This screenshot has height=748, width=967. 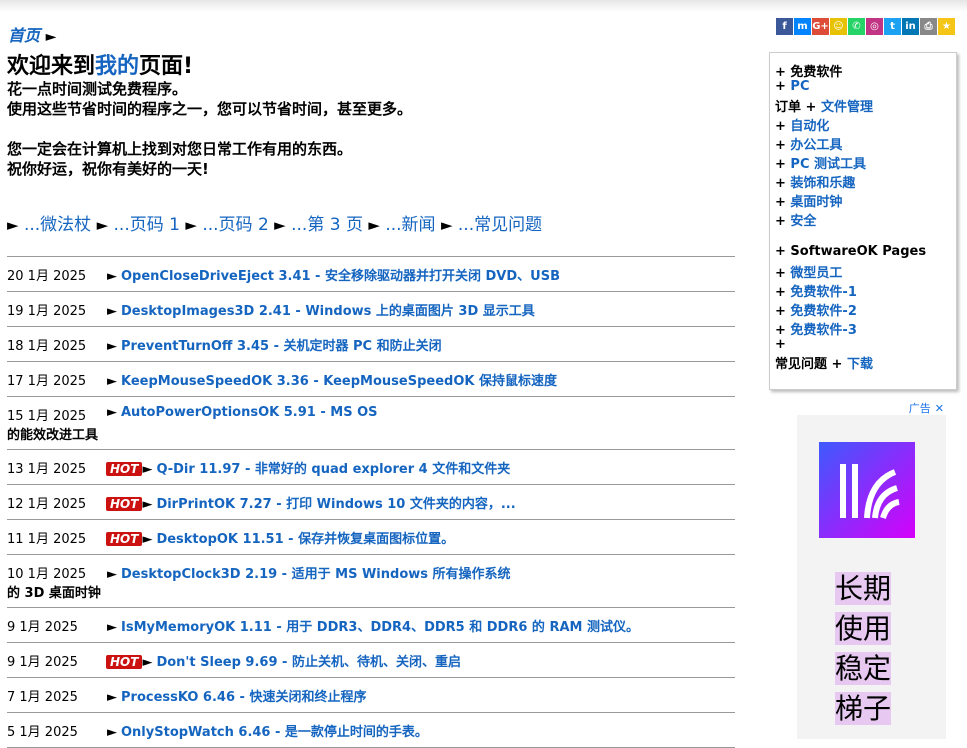 I want to click on news-entry: ► PreventTurnOff 3.45 - 关机定时器 PC 和防止关闭, so click(x=417, y=344).